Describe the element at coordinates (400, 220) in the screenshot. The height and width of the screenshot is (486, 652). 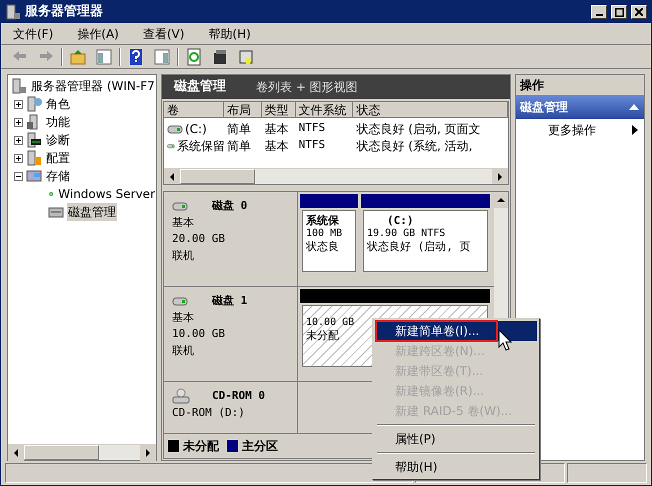
I see `partition-name: (C:)` at that location.